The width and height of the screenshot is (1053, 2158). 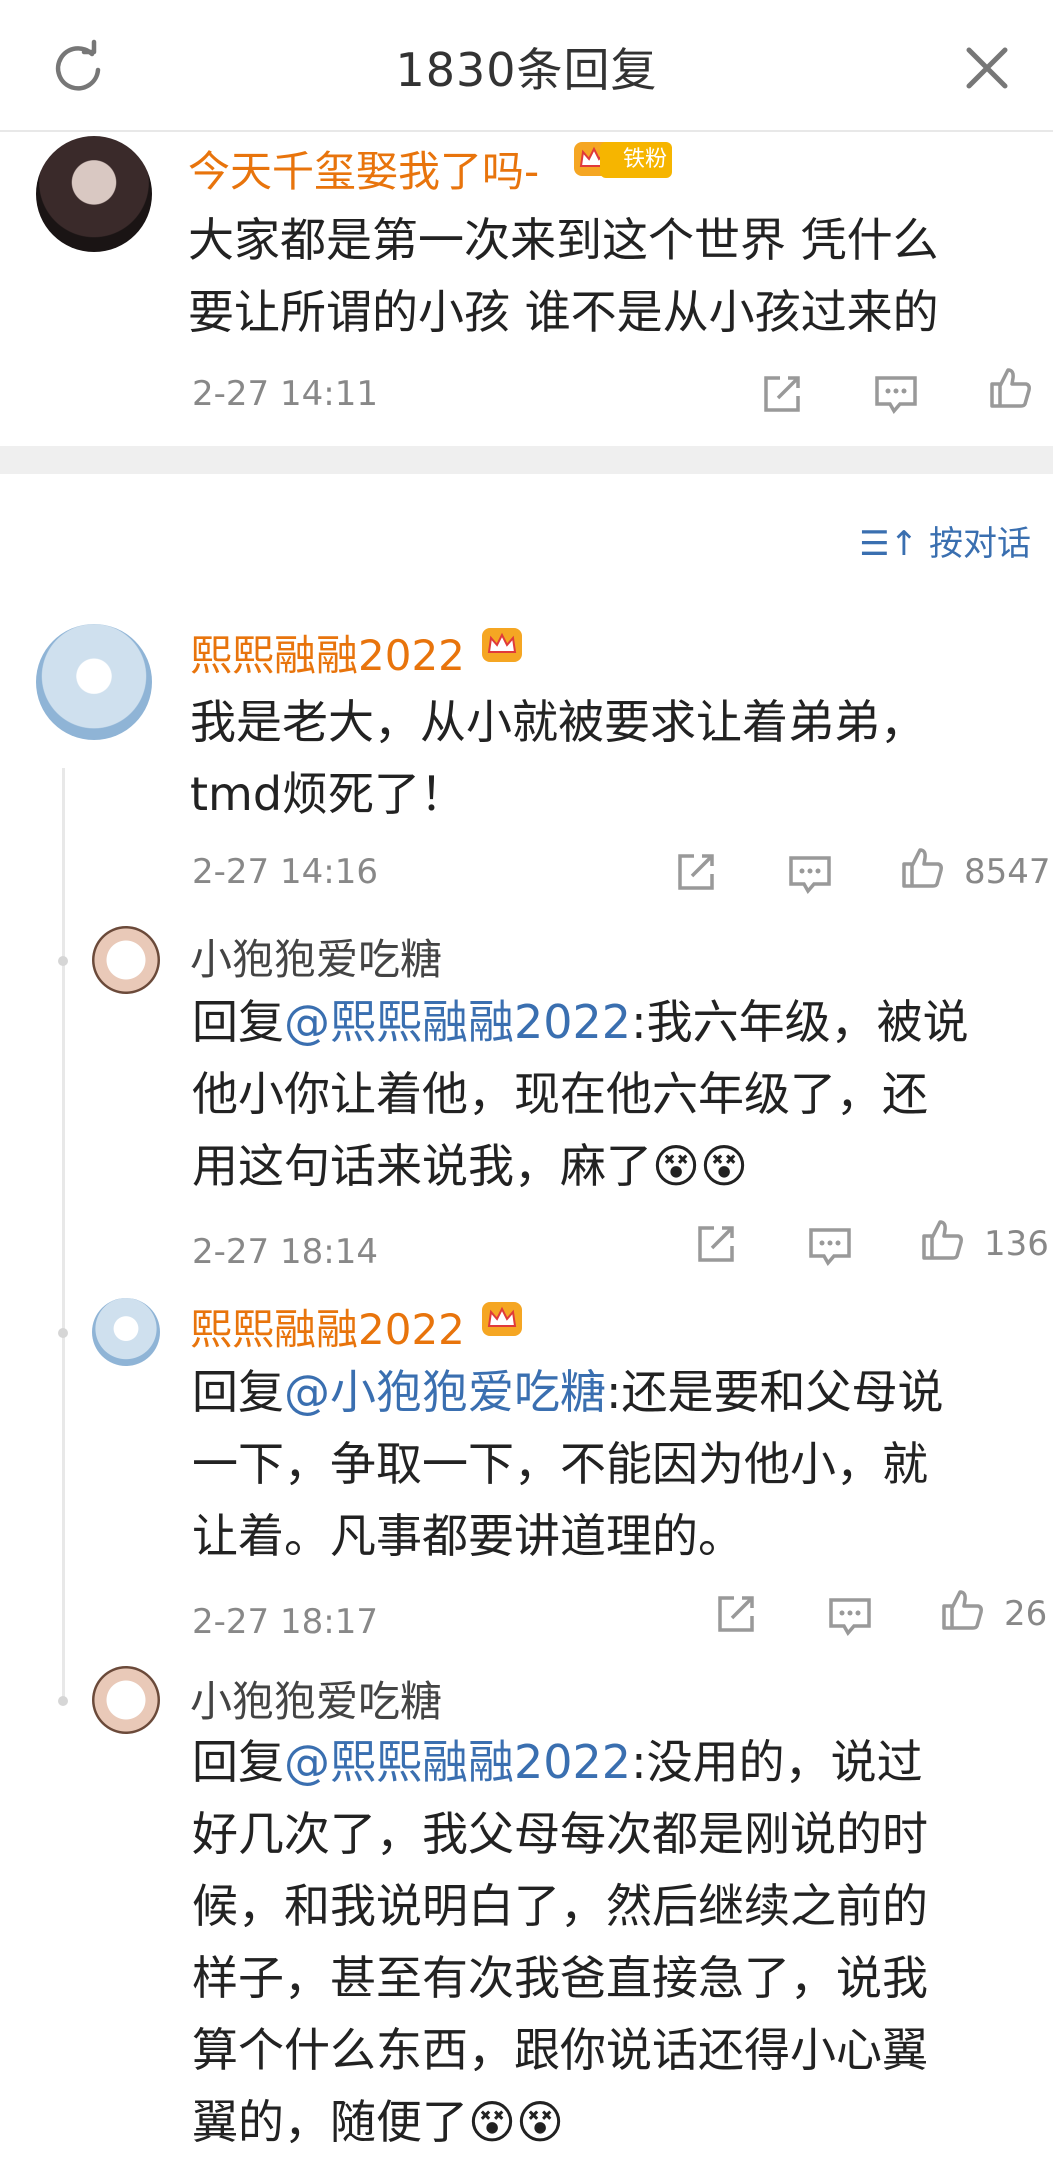 I want to click on top-bar: 1830条回复, so click(x=526, y=66).